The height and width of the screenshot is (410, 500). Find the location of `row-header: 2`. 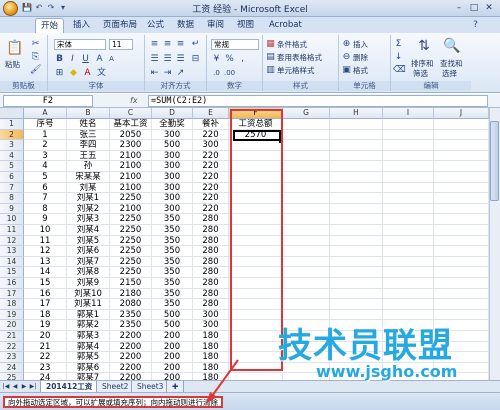

row-header: 2 is located at coordinates (12, 135).